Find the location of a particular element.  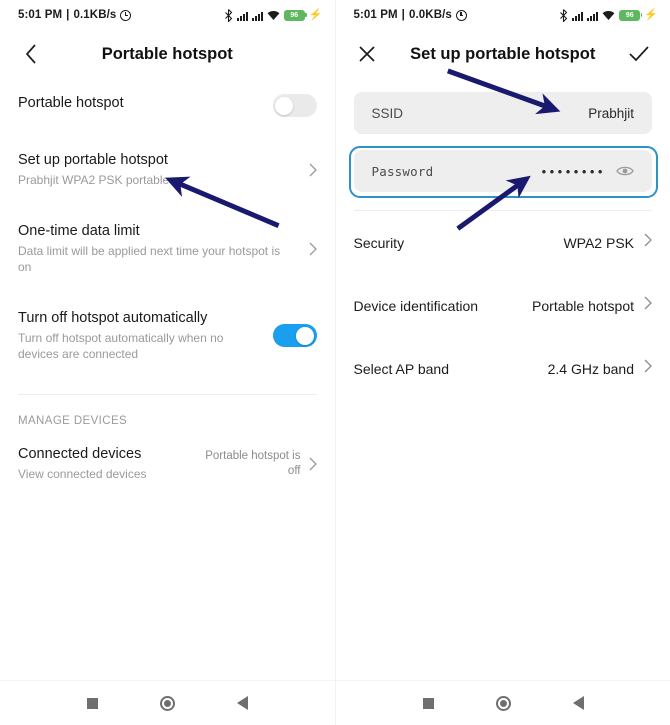

row-select-ap-band: Select AP band 2.4 GHz band is located at coordinates (503, 346).